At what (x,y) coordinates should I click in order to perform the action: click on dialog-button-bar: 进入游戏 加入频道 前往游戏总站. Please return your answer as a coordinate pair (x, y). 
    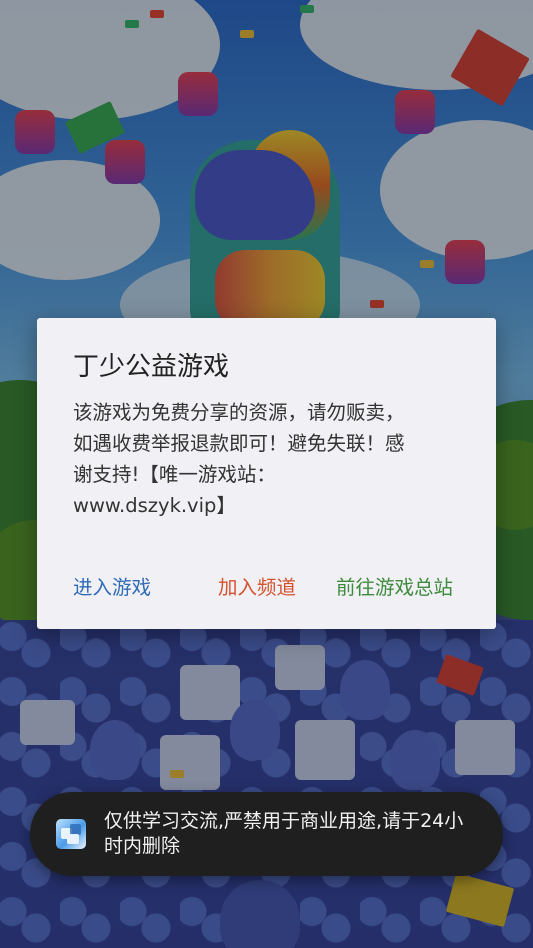
    Looking at the image, I should click on (266, 588).